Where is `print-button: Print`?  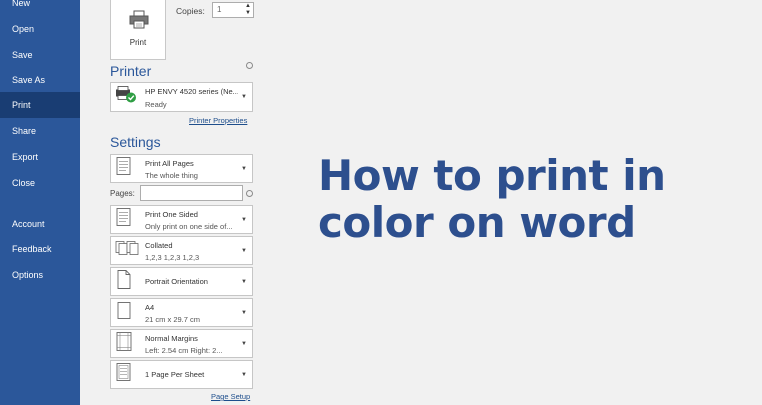
print-button: Print is located at coordinates (138, 30).